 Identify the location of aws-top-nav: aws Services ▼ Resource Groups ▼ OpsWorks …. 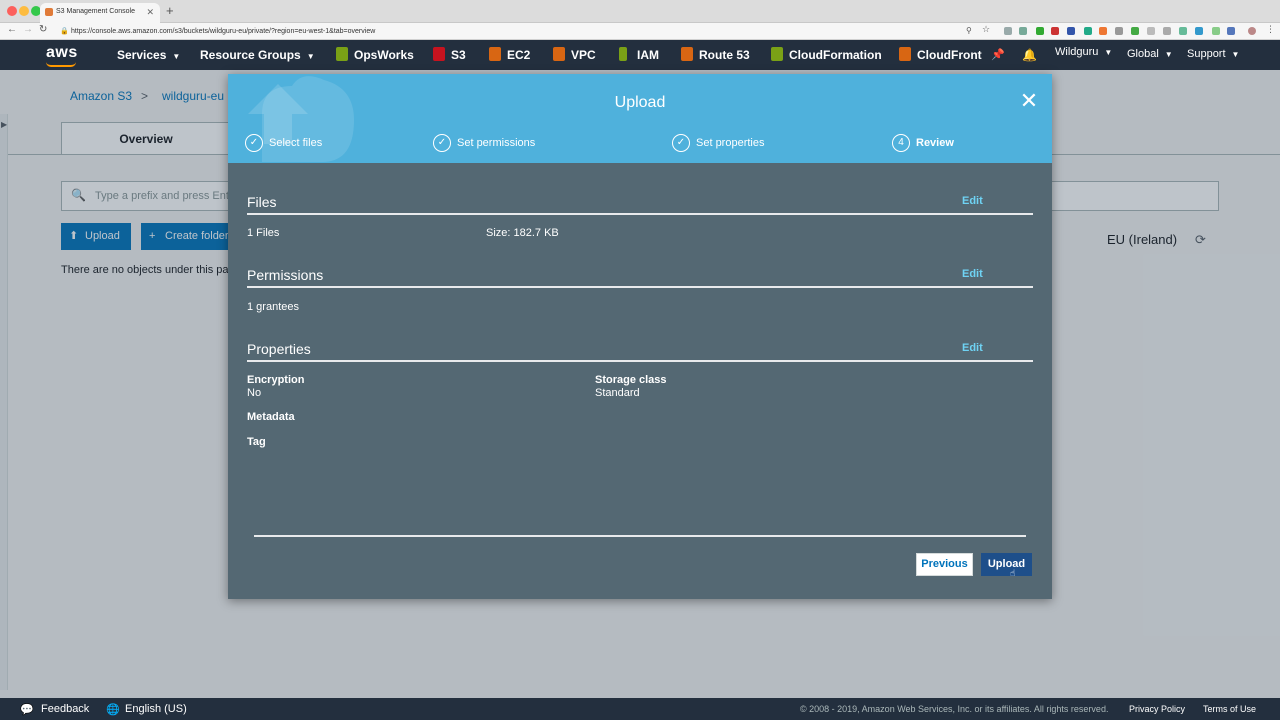
(640, 55).